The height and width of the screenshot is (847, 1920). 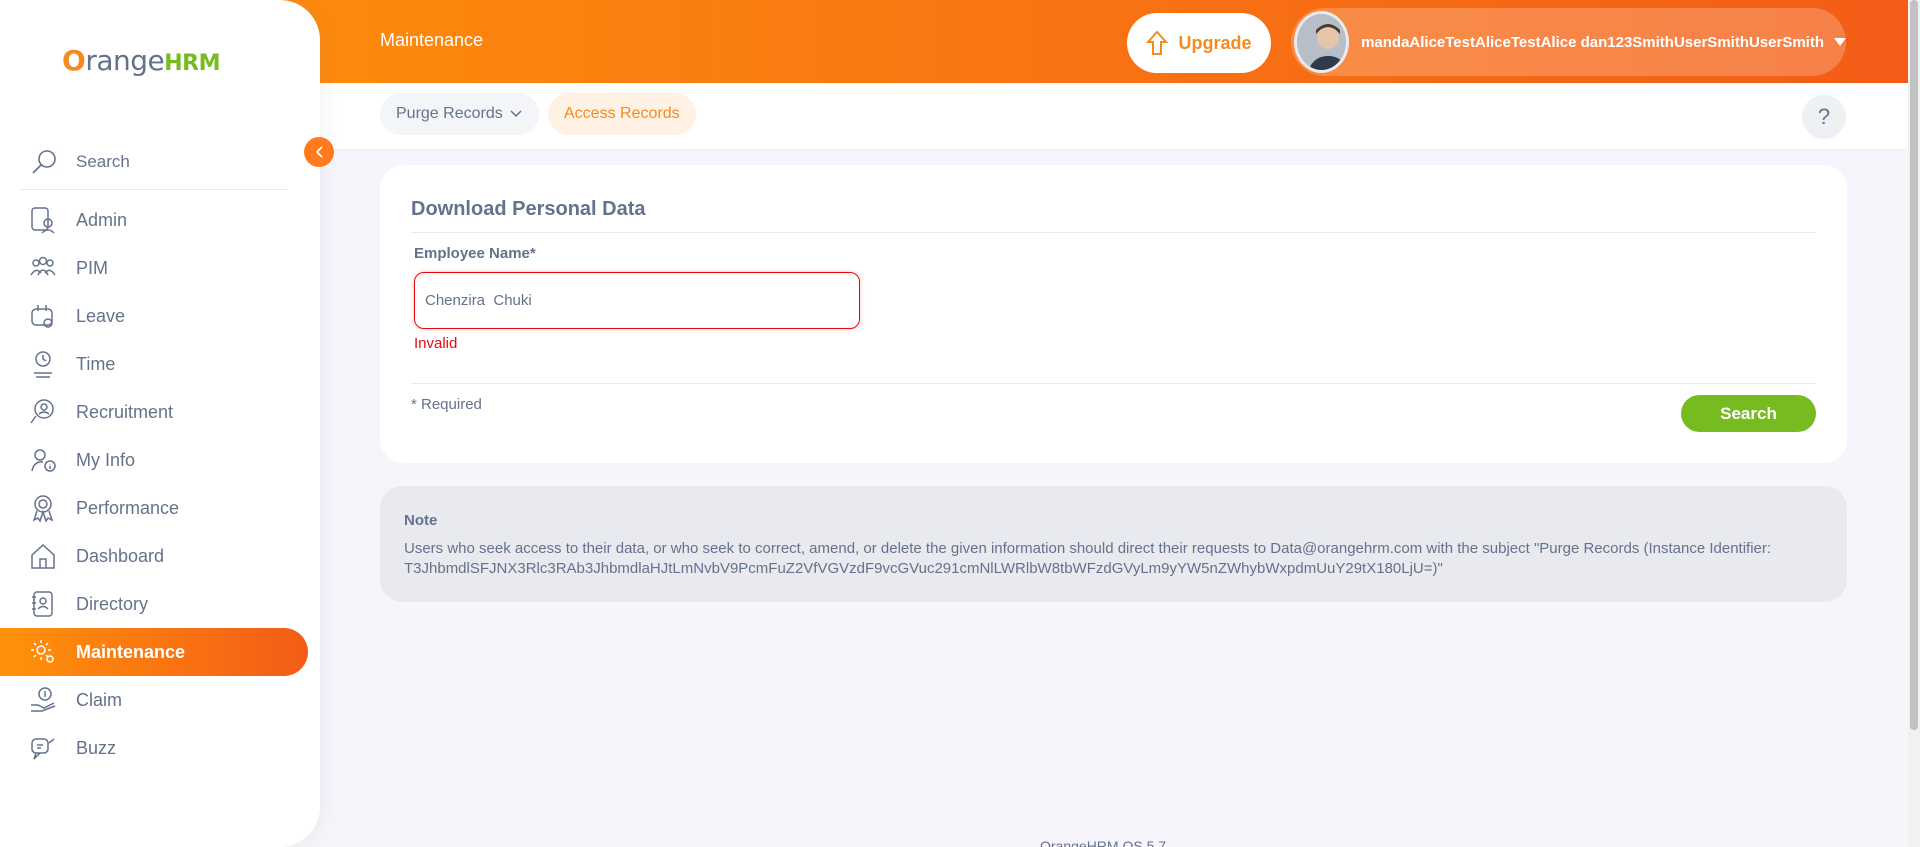 I want to click on search-icon, so click(x=44, y=162).